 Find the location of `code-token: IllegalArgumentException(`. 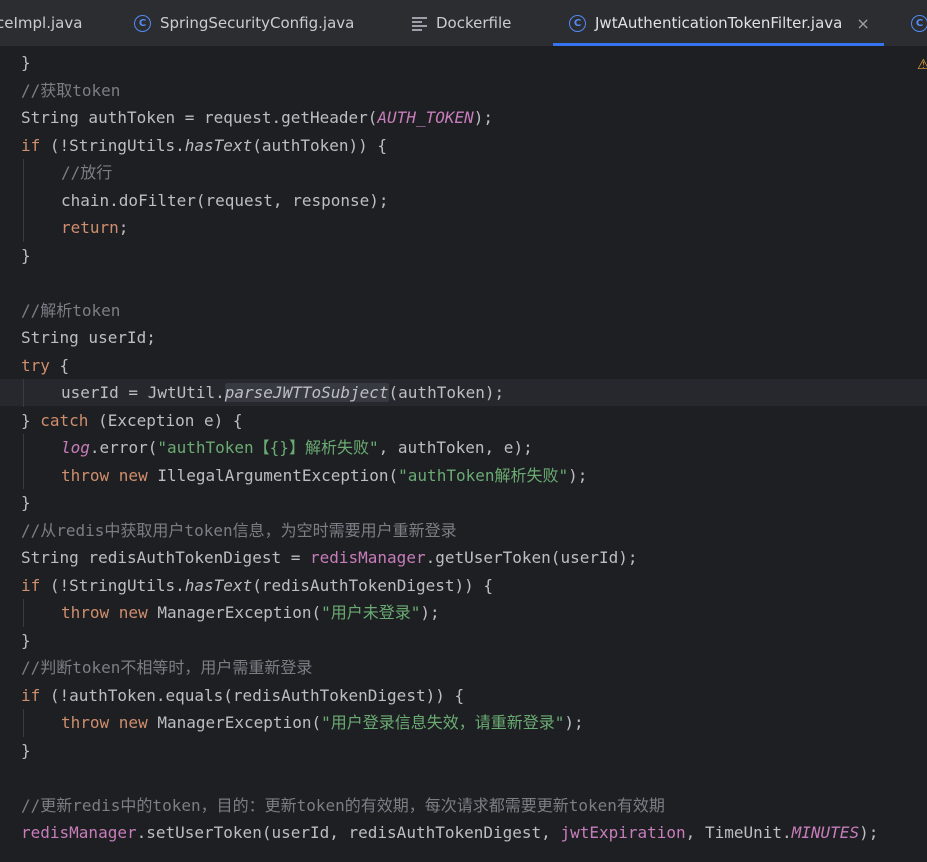

code-token: IllegalArgumentException( is located at coordinates (273, 475).